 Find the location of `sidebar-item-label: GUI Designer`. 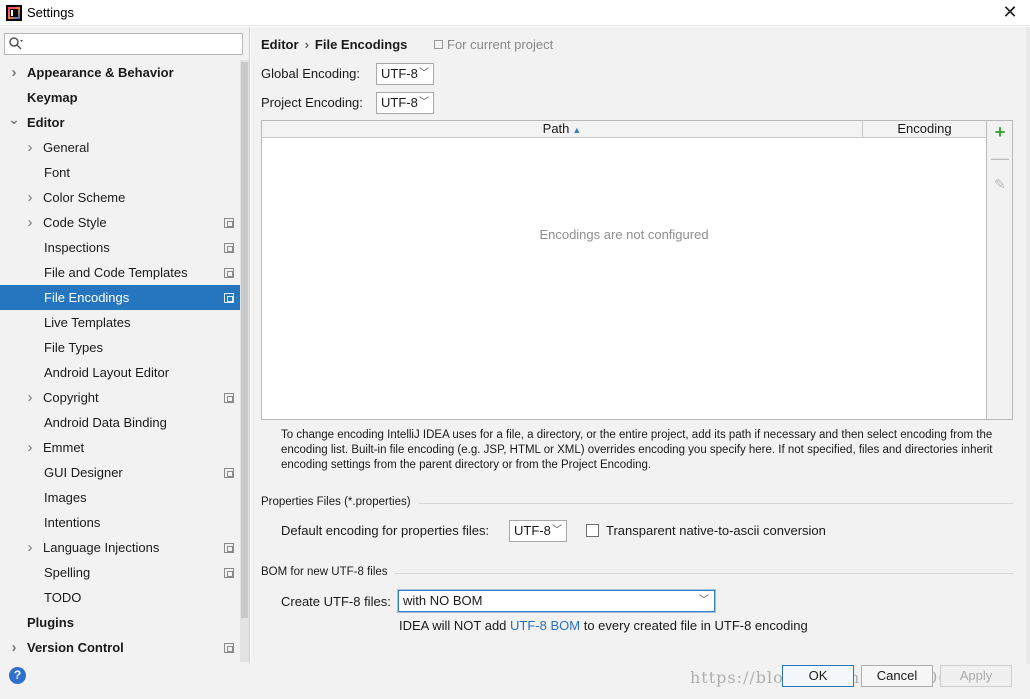

sidebar-item-label: GUI Designer is located at coordinates (83, 472).